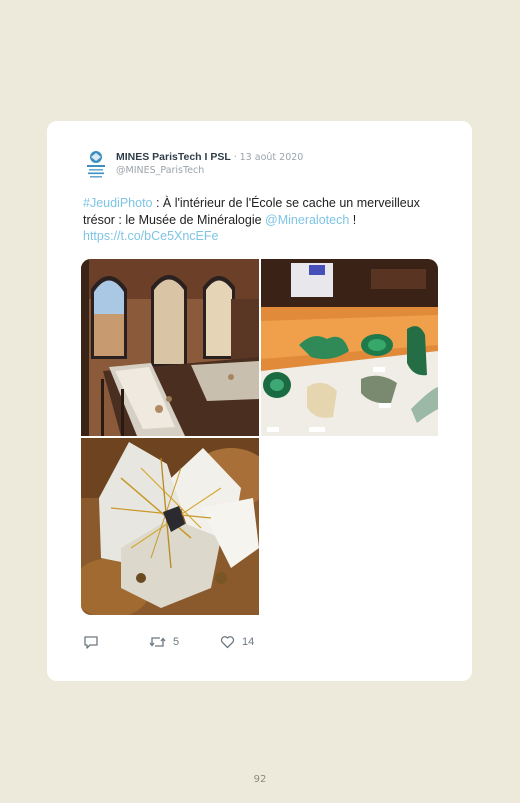 This screenshot has width=520, height=803. I want to click on retweet-icon, so click(157, 642).